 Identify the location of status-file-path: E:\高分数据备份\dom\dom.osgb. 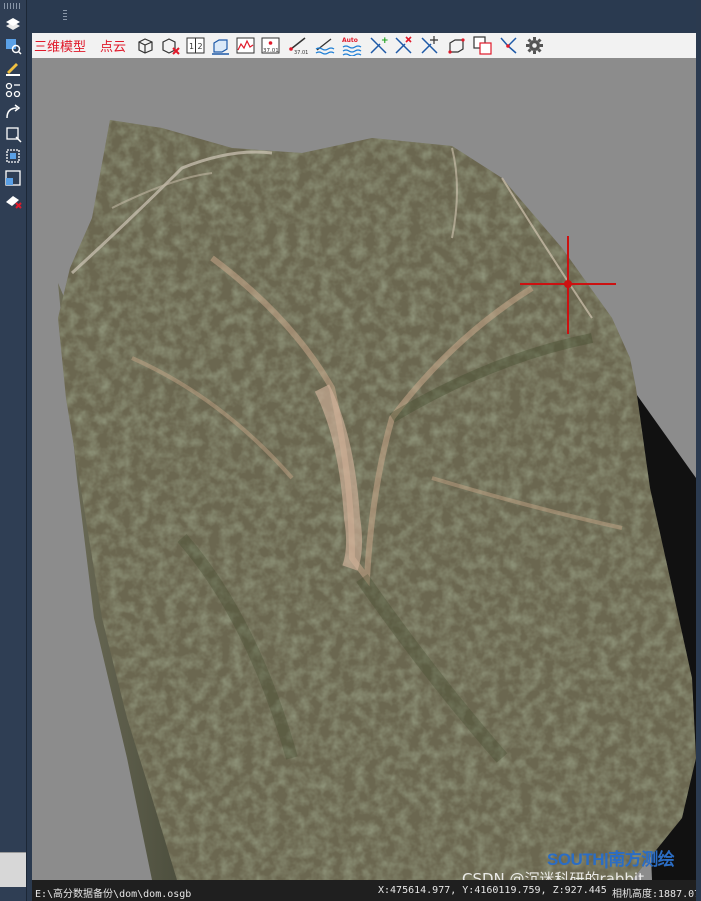
(113, 894).